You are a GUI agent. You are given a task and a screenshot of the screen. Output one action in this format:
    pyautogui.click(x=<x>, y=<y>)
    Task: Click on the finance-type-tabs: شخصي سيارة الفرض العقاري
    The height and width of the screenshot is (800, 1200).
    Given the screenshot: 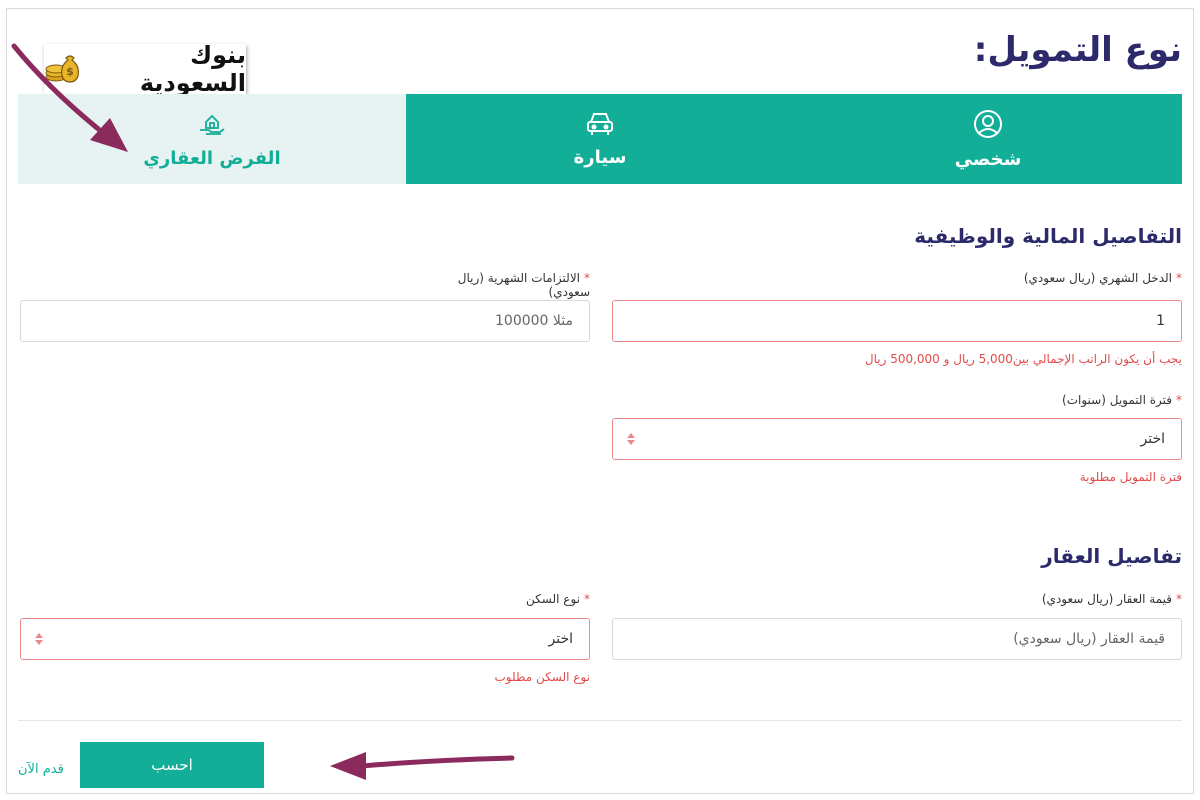 What is the action you would take?
    pyautogui.click(x=600, y=139)
    